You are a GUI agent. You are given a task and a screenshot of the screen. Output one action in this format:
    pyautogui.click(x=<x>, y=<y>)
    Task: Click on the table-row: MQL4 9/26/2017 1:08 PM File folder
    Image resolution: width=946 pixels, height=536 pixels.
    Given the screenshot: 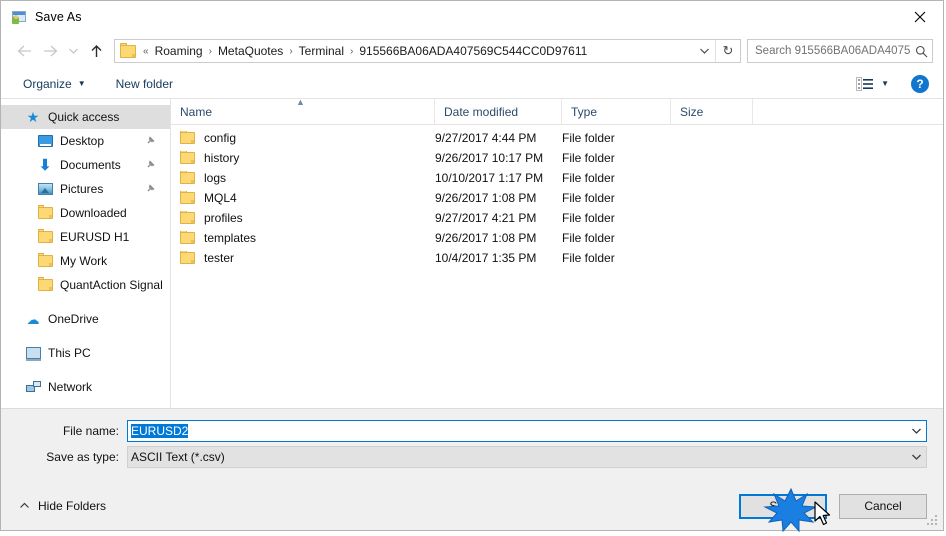 What is the action you would take?
    pyautogui.click(x=557, y=198)
    